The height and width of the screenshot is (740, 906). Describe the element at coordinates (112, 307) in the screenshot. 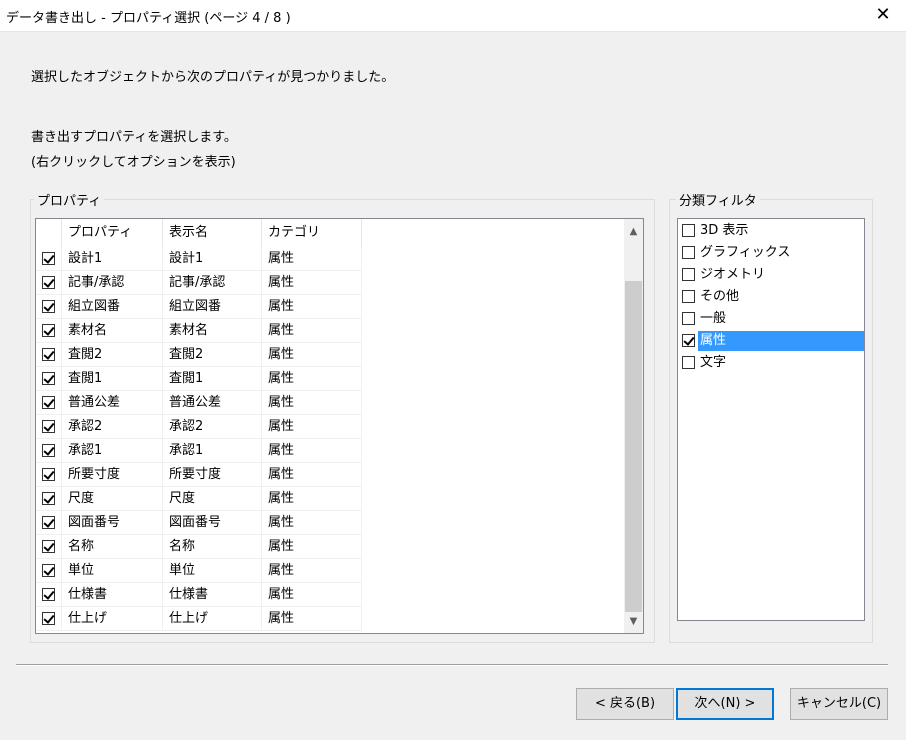

I see `cell-property: 組立図番` at that location.